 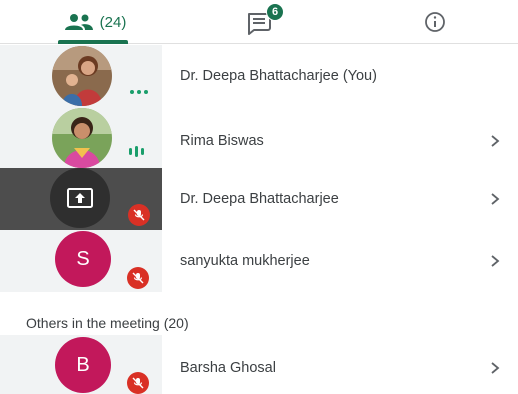 What do you see at coordinates (278, 76) in the screenshot?
I see `participant-name: Dr. Deepa Bhattacharjee (You)` at bounding box center [278, 76].